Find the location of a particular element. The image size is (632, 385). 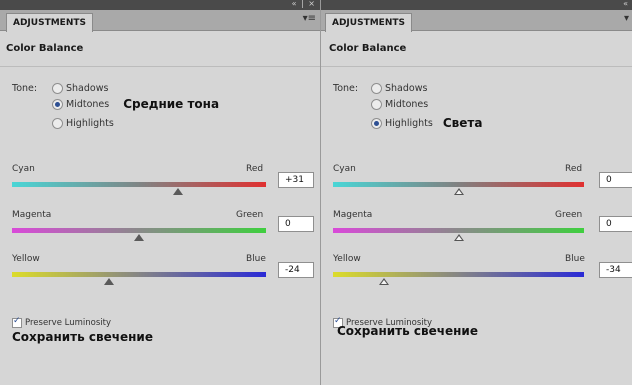

collapse-icon: « is located at coordinates (626, 4).